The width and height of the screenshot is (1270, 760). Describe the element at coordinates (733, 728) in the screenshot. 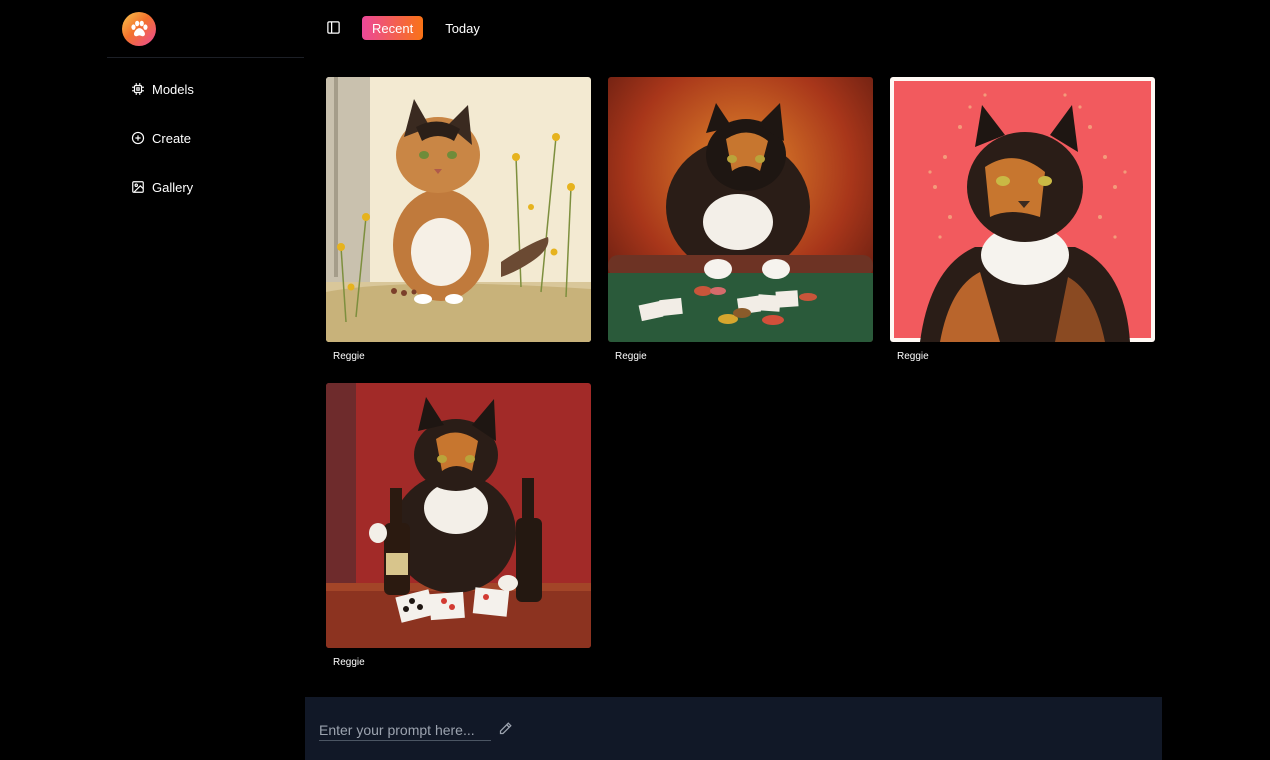

I see `prompt-bar` at that location.